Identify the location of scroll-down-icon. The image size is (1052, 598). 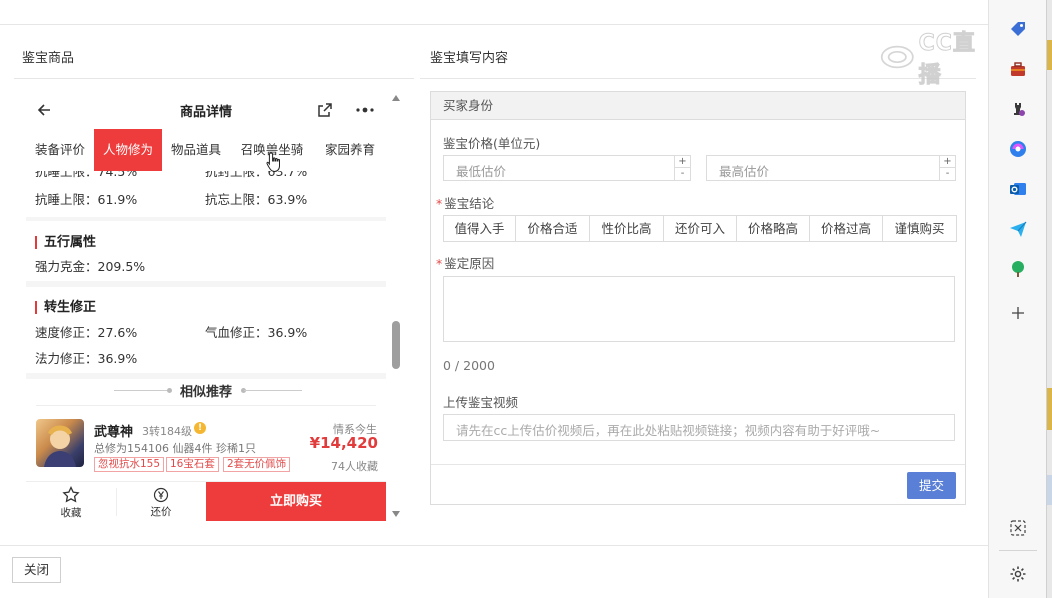
(396, 514).